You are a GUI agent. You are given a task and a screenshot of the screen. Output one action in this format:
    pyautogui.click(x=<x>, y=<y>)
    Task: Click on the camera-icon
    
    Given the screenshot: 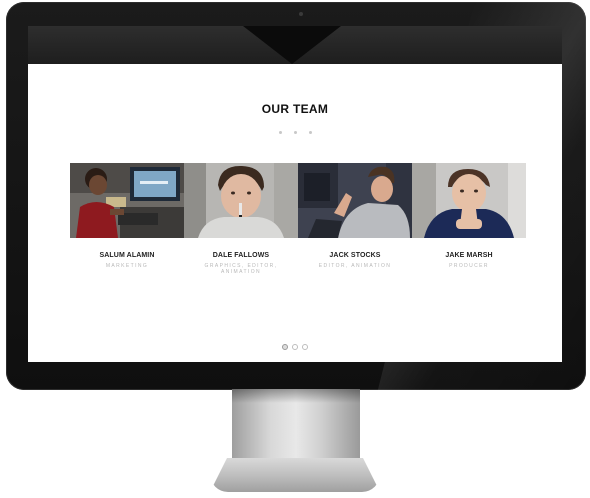 What is the action you would take?
    pyautogui.click(x=301, y=14)
    